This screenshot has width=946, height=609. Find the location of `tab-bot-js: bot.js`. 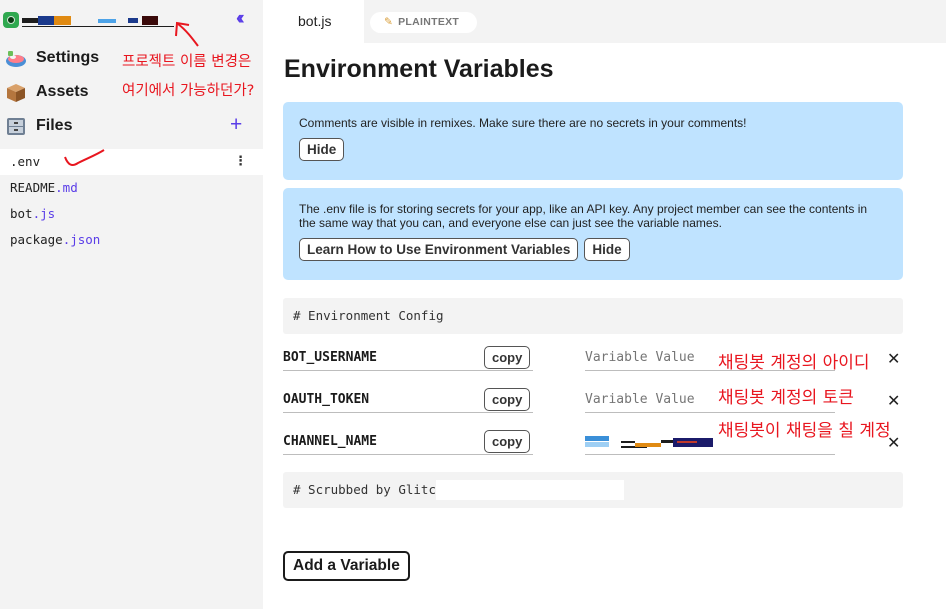

tab-bot-js: bot.js is located at coordinates (313, 21).